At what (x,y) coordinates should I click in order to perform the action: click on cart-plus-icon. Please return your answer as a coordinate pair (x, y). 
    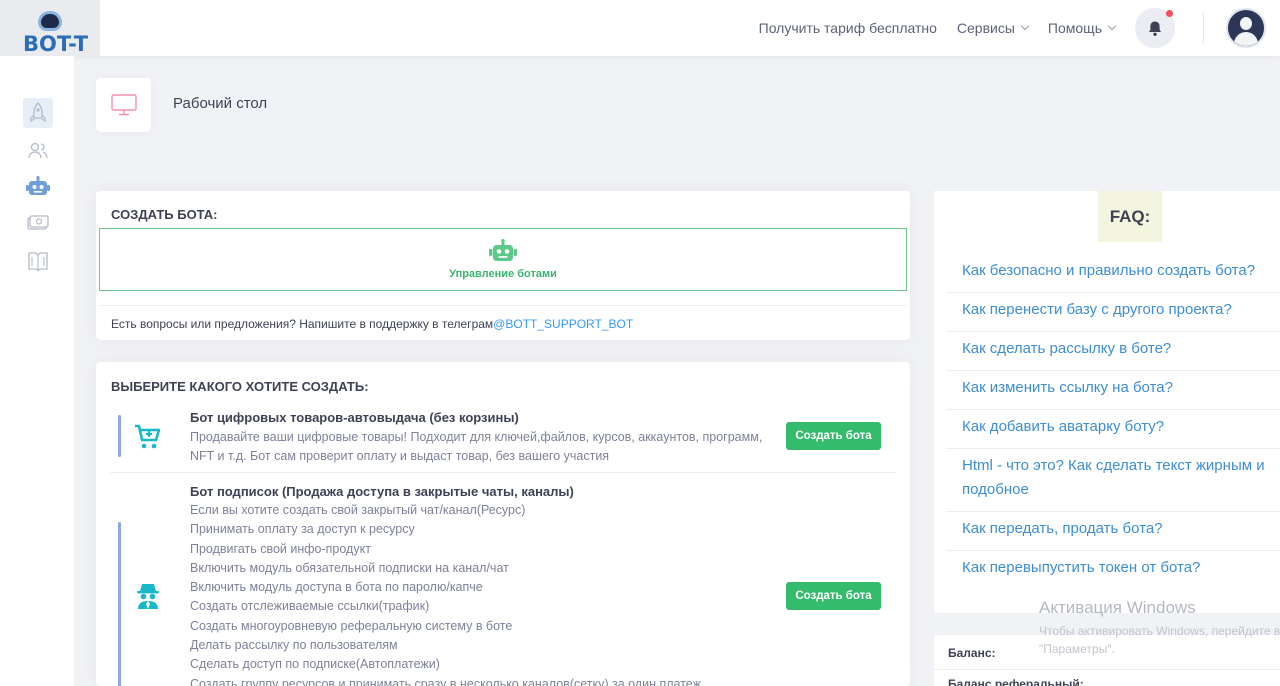
    Looking at the image, I should click on (148, 437).